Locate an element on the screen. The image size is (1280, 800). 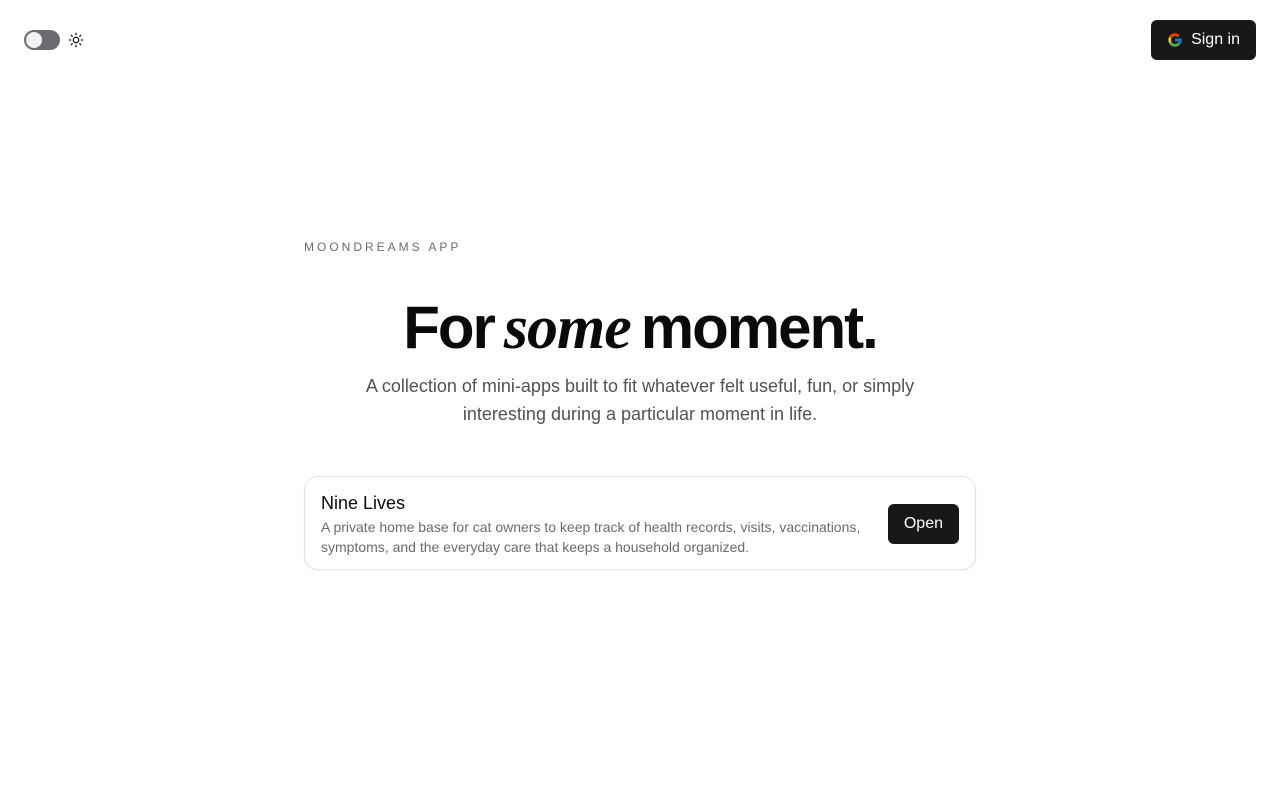
theme-toggle-switch is located at coordinates (42, 40).